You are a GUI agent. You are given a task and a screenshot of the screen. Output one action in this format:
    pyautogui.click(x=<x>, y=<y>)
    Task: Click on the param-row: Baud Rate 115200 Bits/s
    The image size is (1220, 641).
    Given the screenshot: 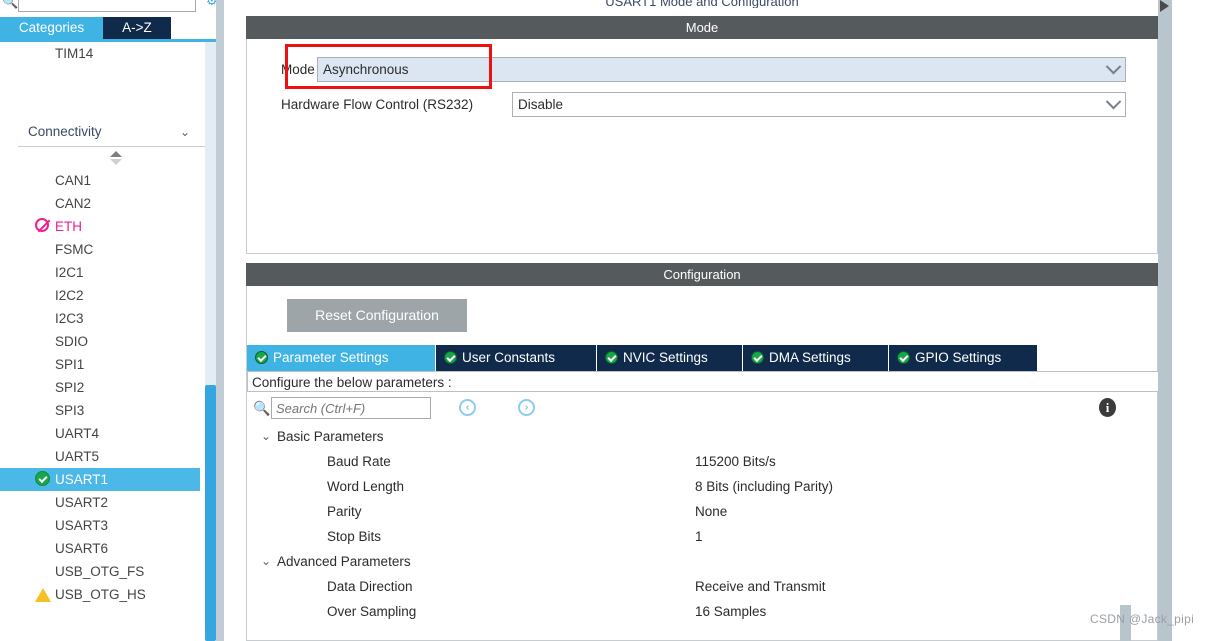 What is the action you would take?
    pyautogui.click(x=703, y=461)
    